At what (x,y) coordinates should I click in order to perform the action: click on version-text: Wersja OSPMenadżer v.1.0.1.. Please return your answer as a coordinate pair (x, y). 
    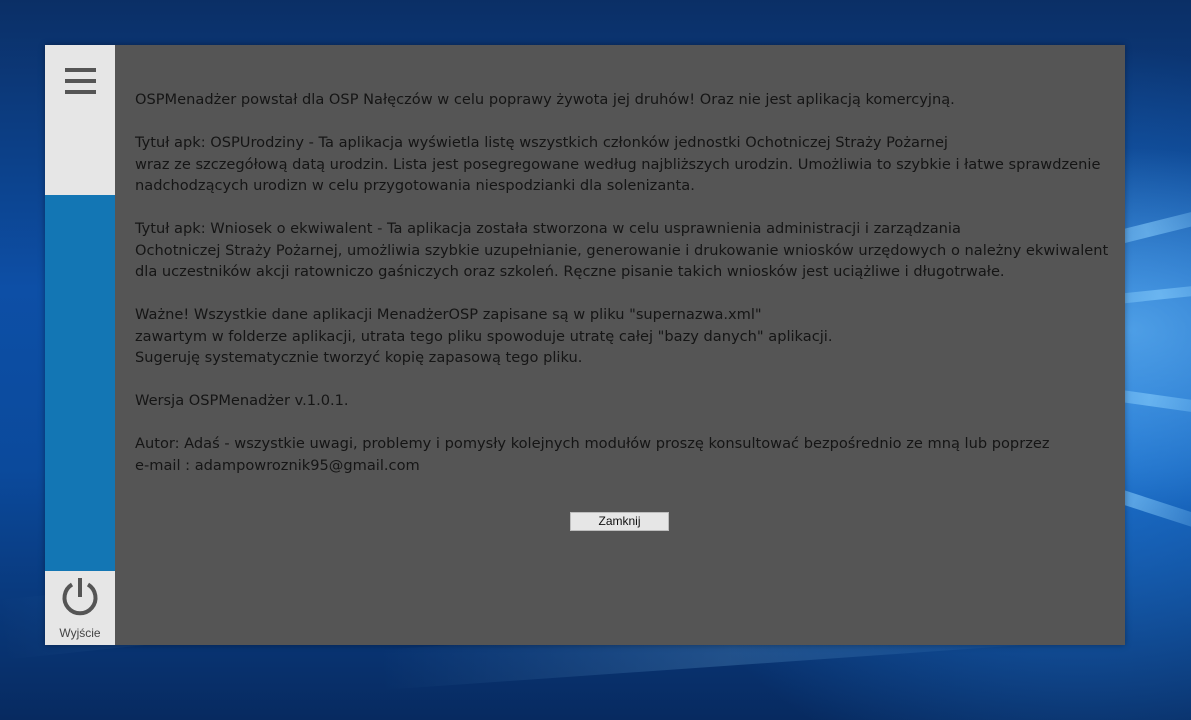
    Looking at the image, I should click on (242, 400).